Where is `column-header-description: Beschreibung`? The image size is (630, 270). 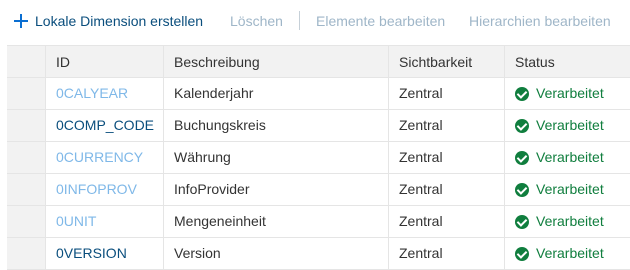 column-header-description: Beschreibung is located at coordinates (276, 61).